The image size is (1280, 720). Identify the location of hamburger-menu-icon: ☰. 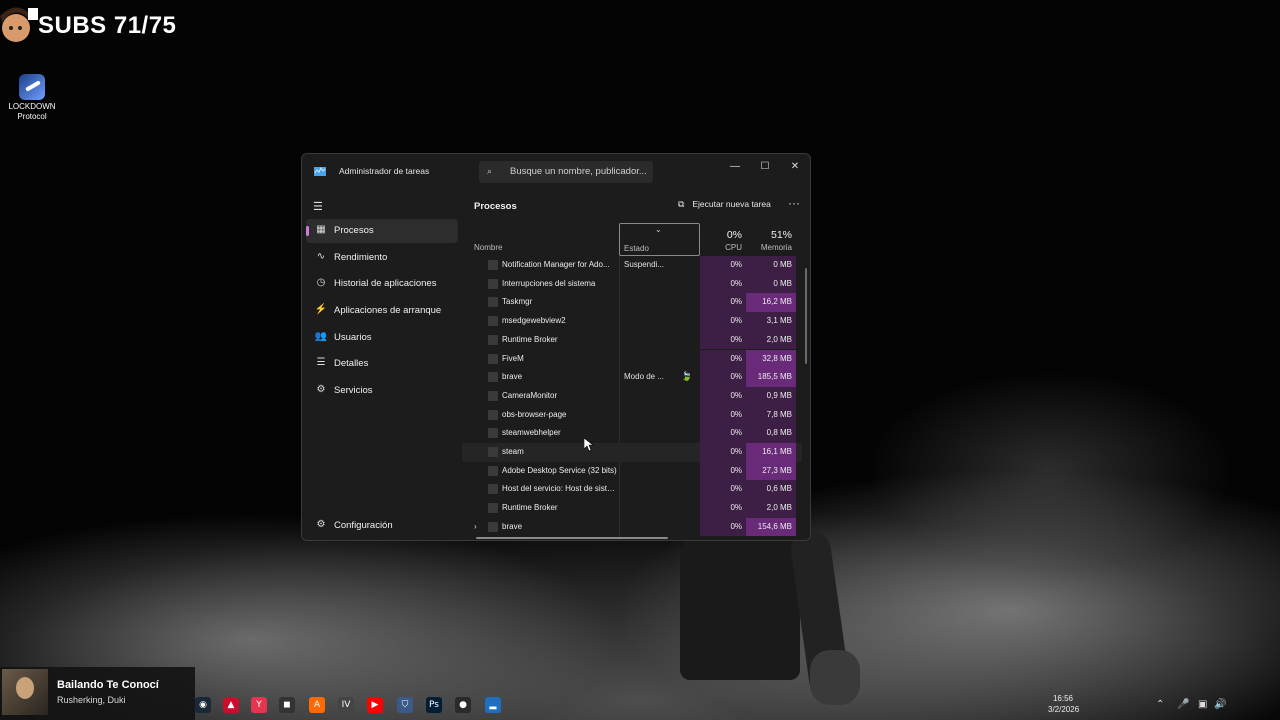
(318, 206).